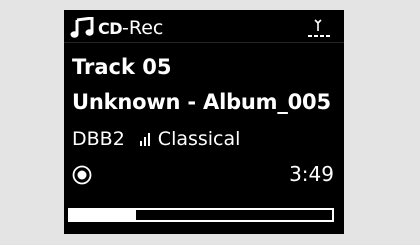 The width and height of the screenshot is (420, 245). Describe the element at coordinates (122, 67) in the screenshot. I see `track-number: Track 05` at that location.